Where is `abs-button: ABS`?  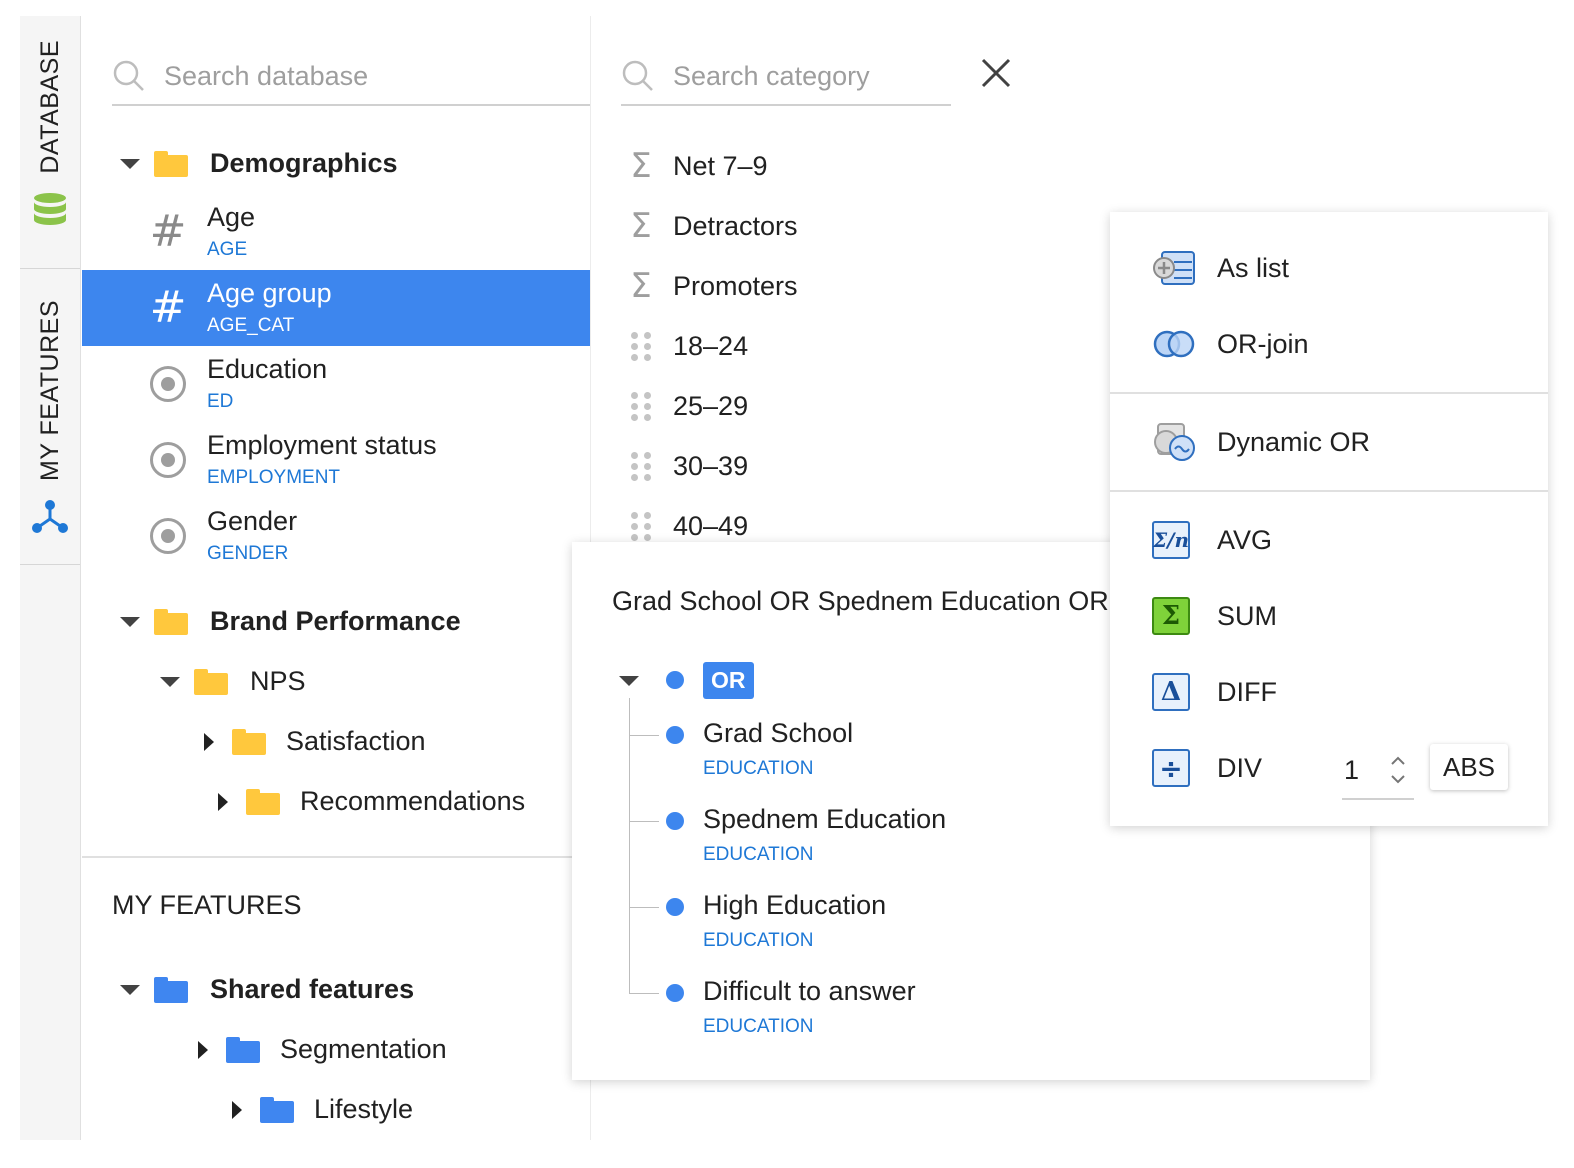
abs-button: ABS is located at coordinates (1469, 767).